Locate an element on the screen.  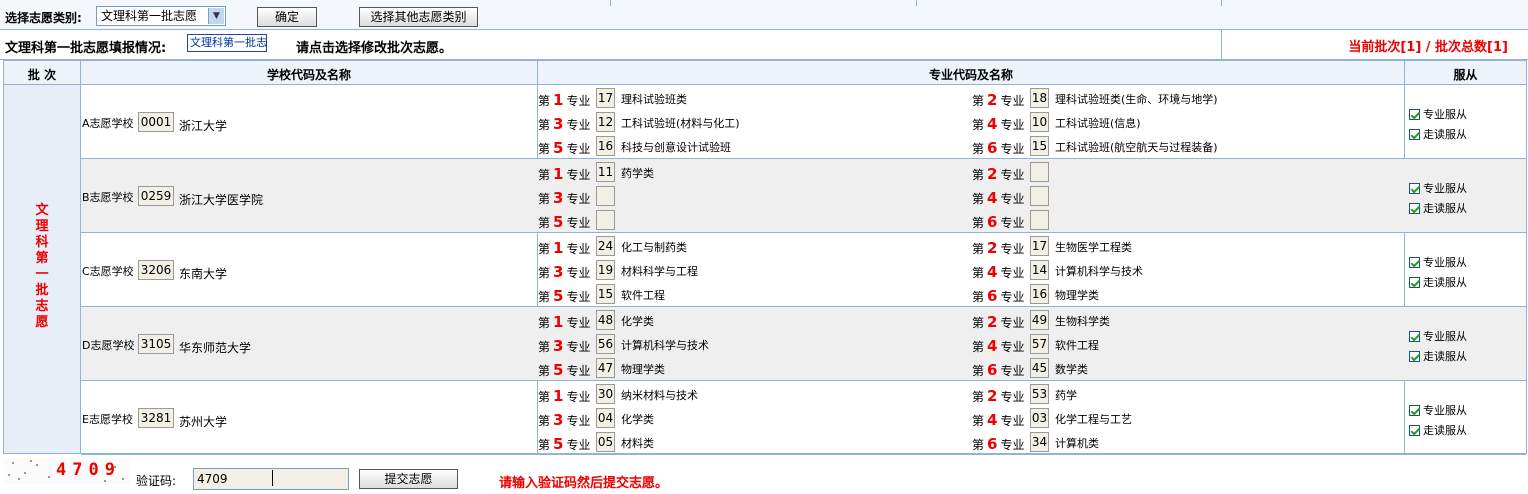
school-name: 华东师范大学 is located at coordinates (215, 348).